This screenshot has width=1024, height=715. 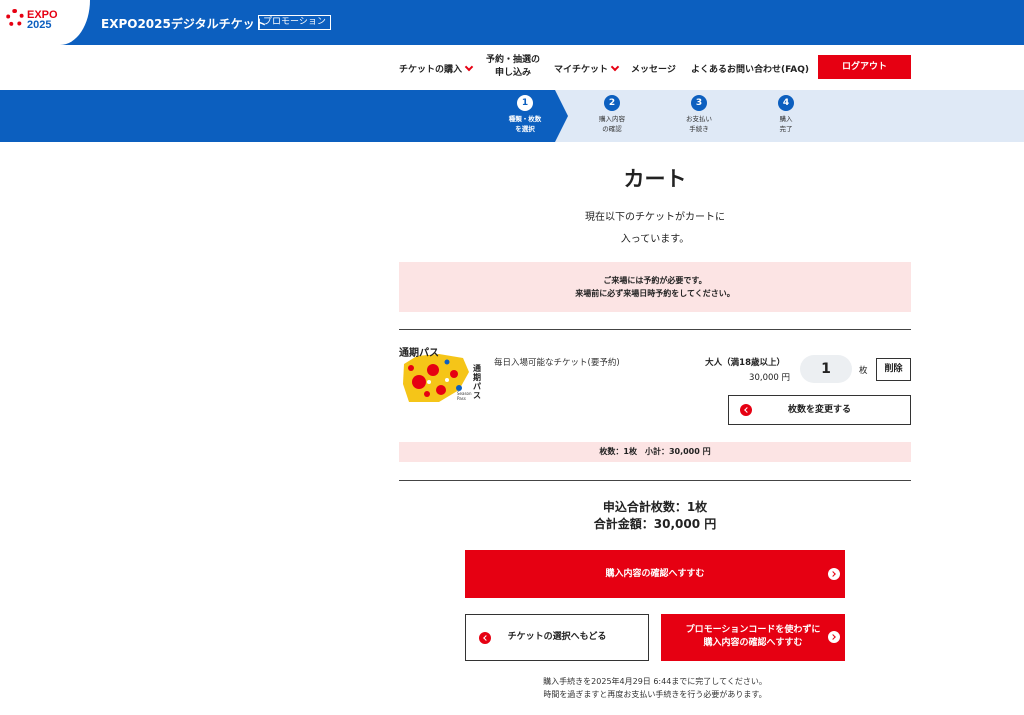 What do you see at coordinates (655, 280) in the screenshot?
I see `notice-line1: ご来場には予約が必要です。` at bounding box center [655, 280].